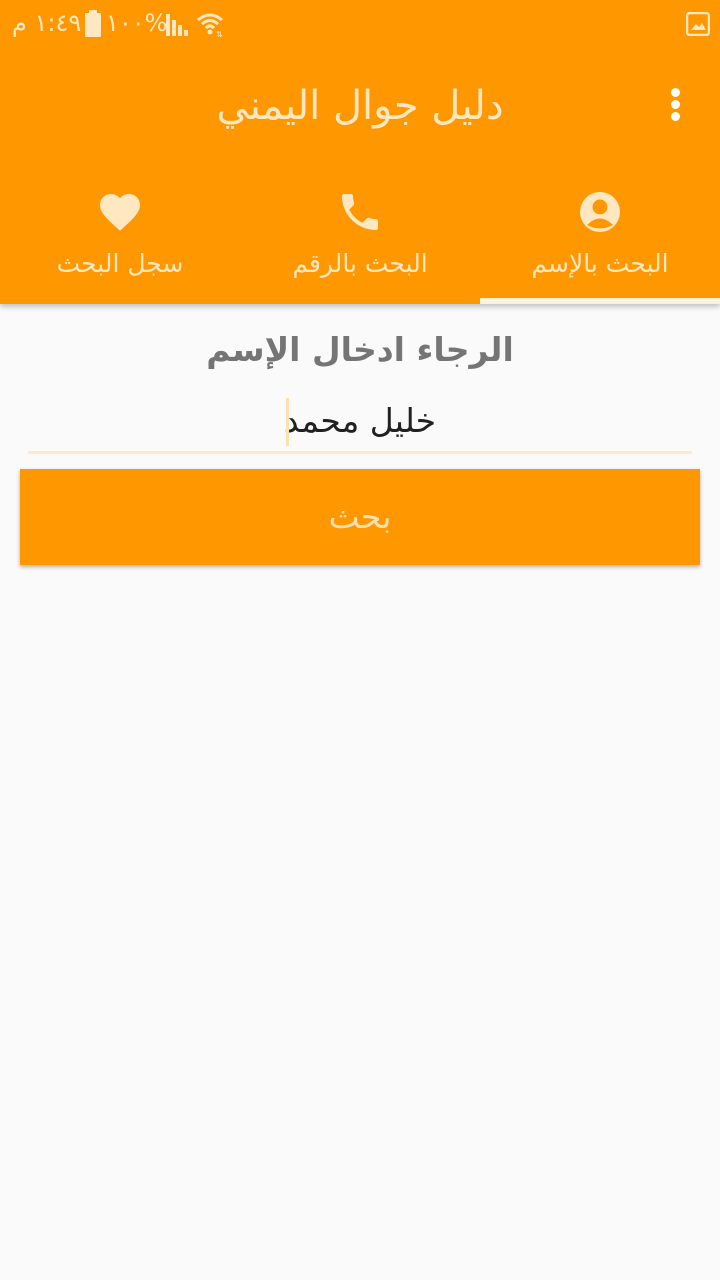 The width and height of the screenshot is (720, 1280). Describe the element at coordinates (360, 24) in the screenshot. I see `status-bar: ١:٤٩ م %١٠٠ ⇅` at that location.